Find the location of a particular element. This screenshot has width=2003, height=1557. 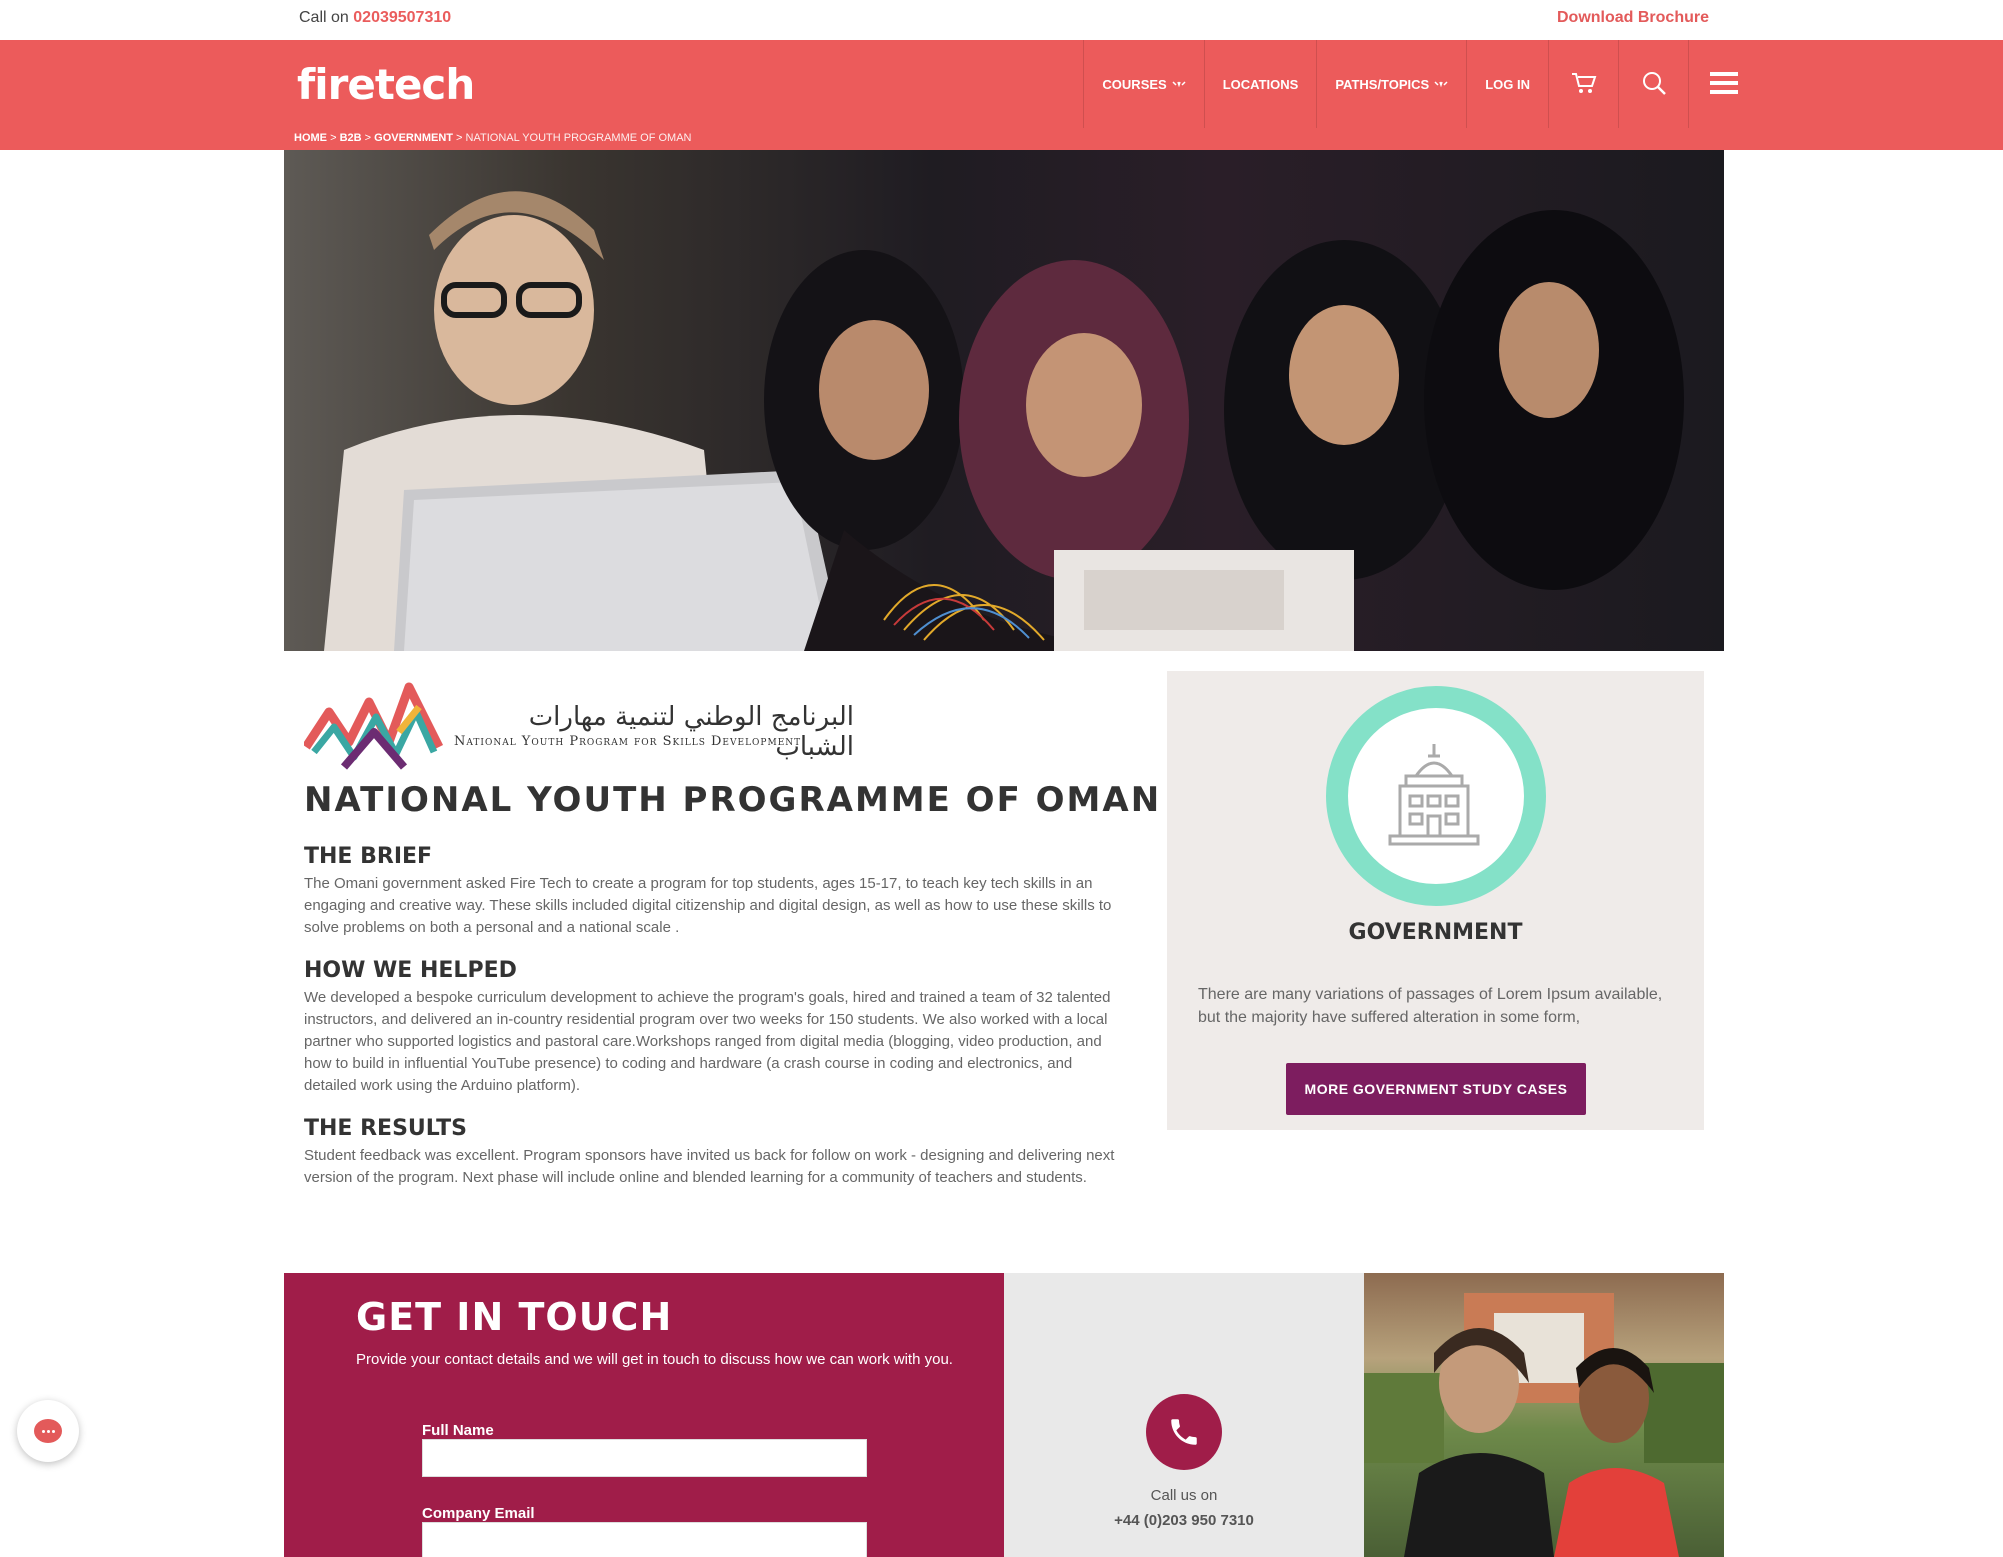

search-button is located at coordinates (1653, 84).